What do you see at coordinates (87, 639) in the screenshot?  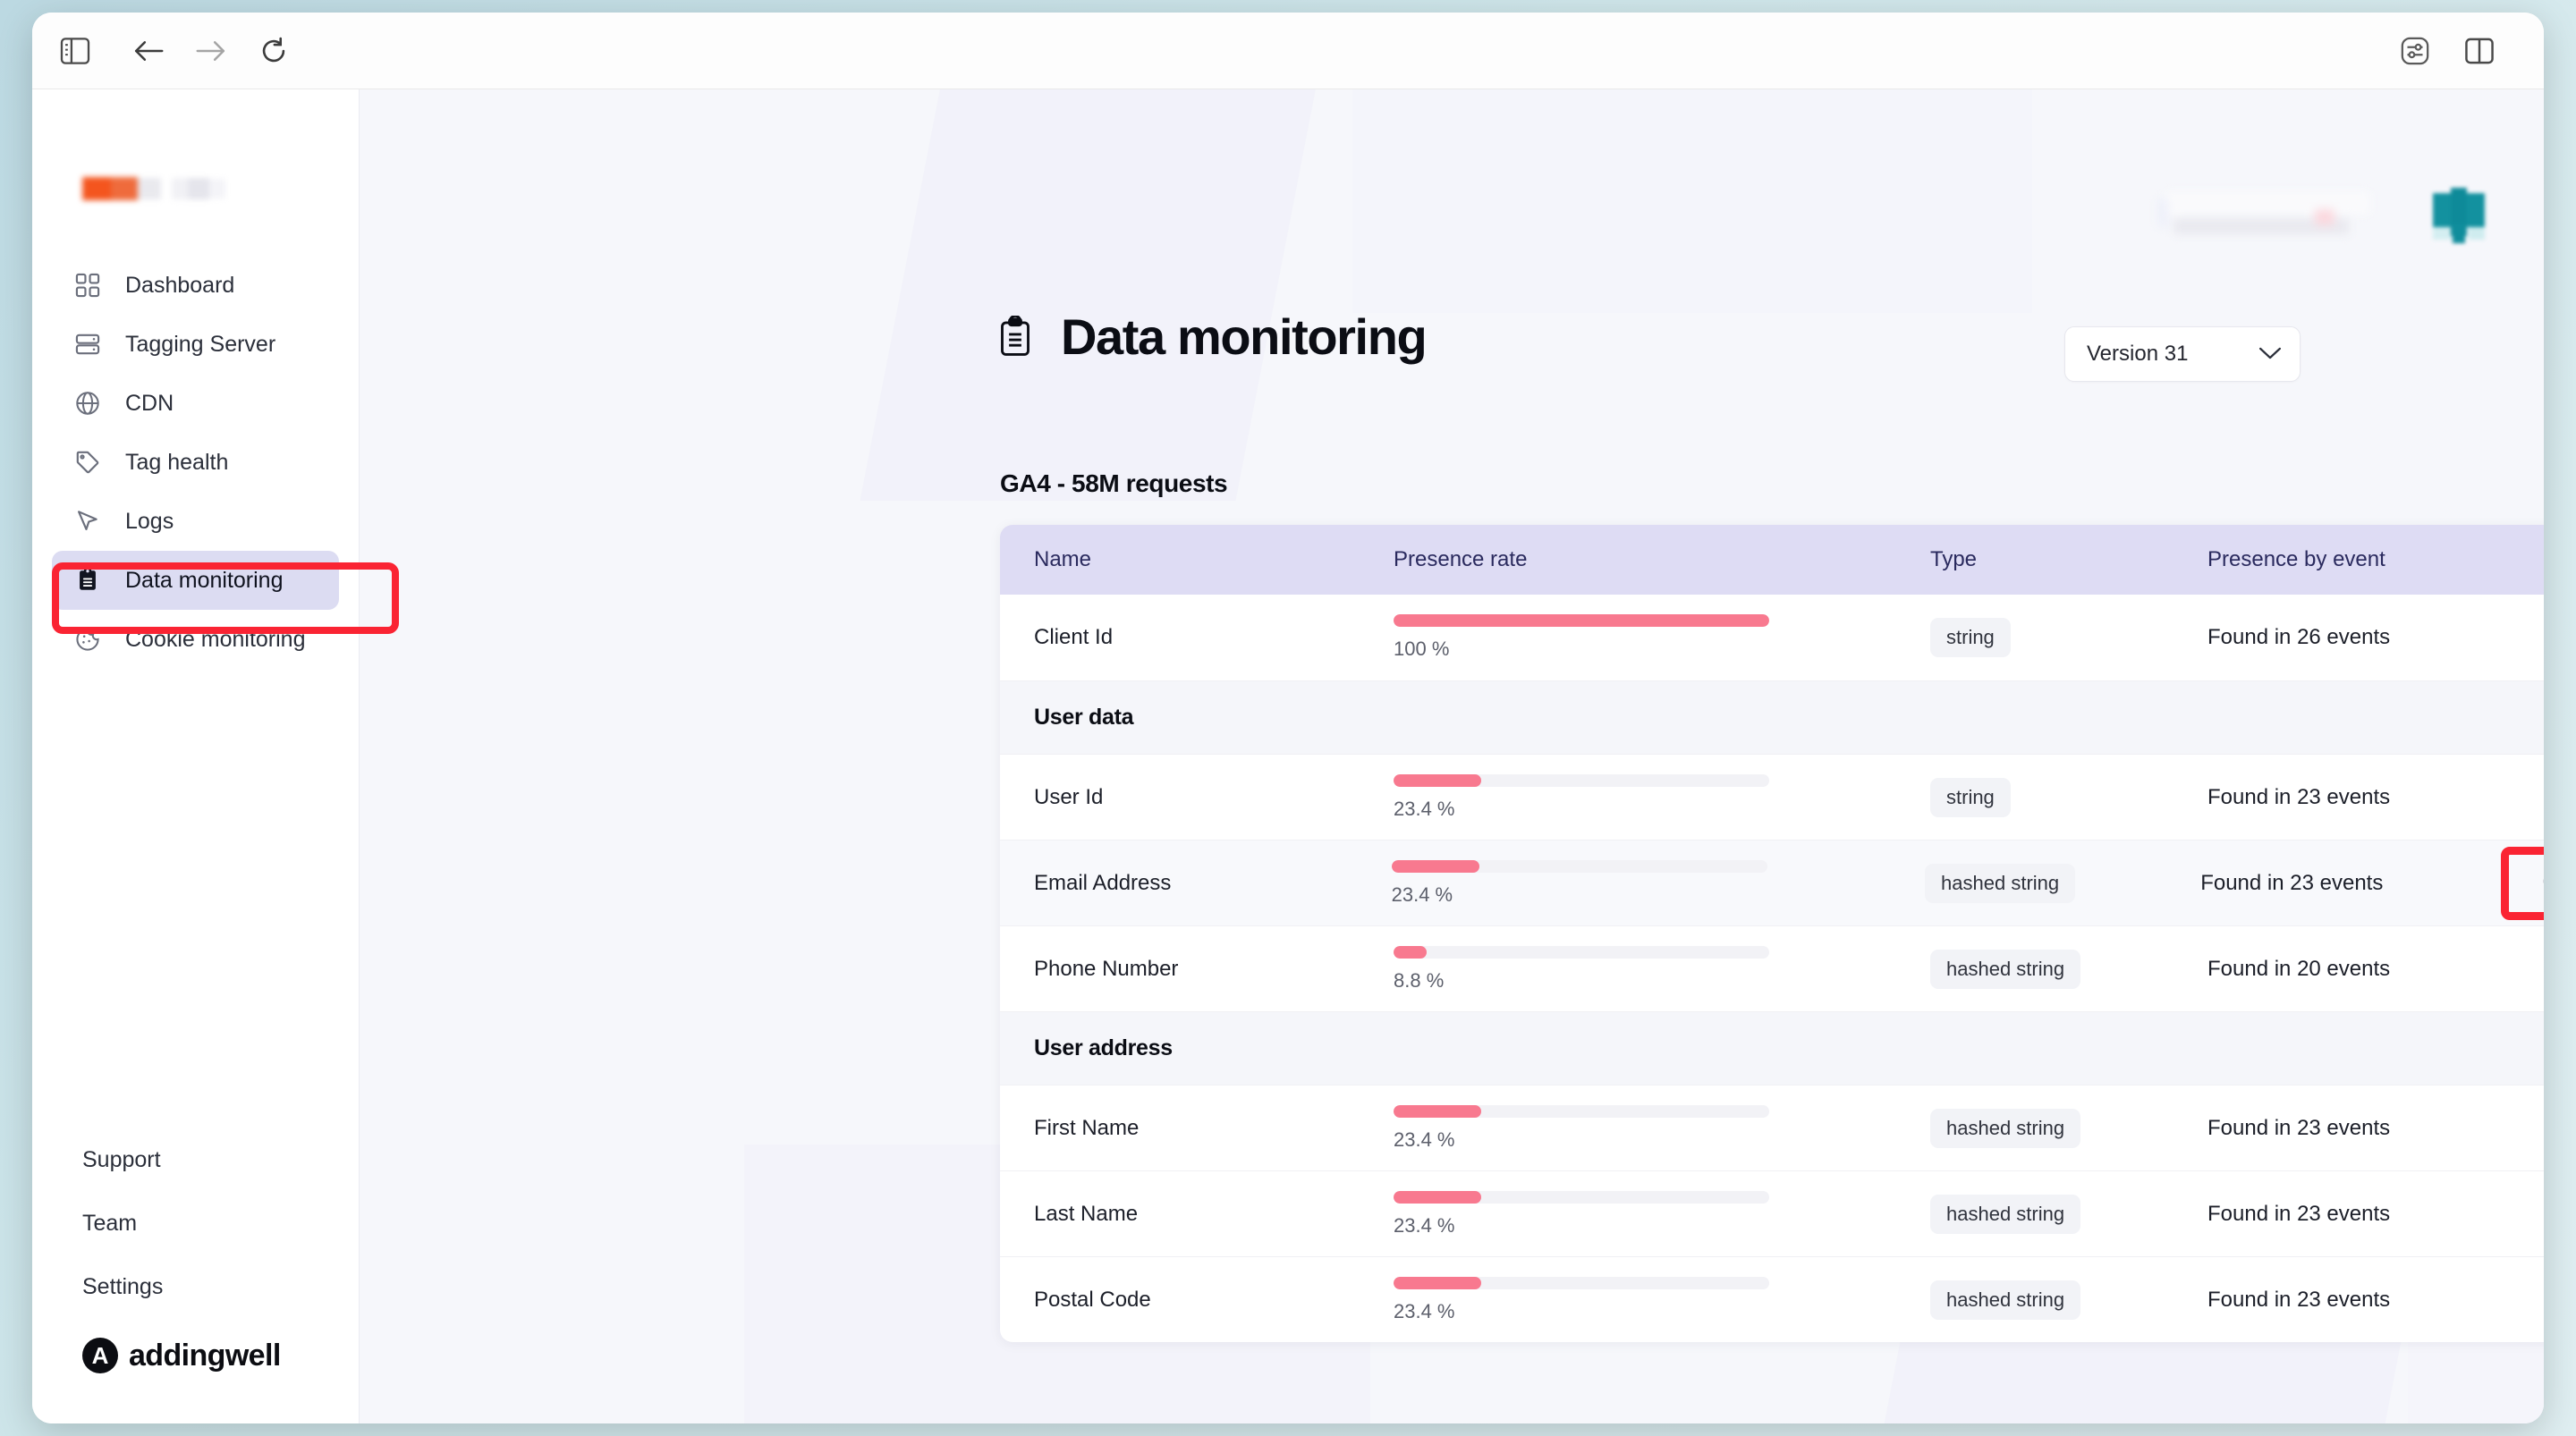 I see `cookie-icon` at bounding box center [87, 639].